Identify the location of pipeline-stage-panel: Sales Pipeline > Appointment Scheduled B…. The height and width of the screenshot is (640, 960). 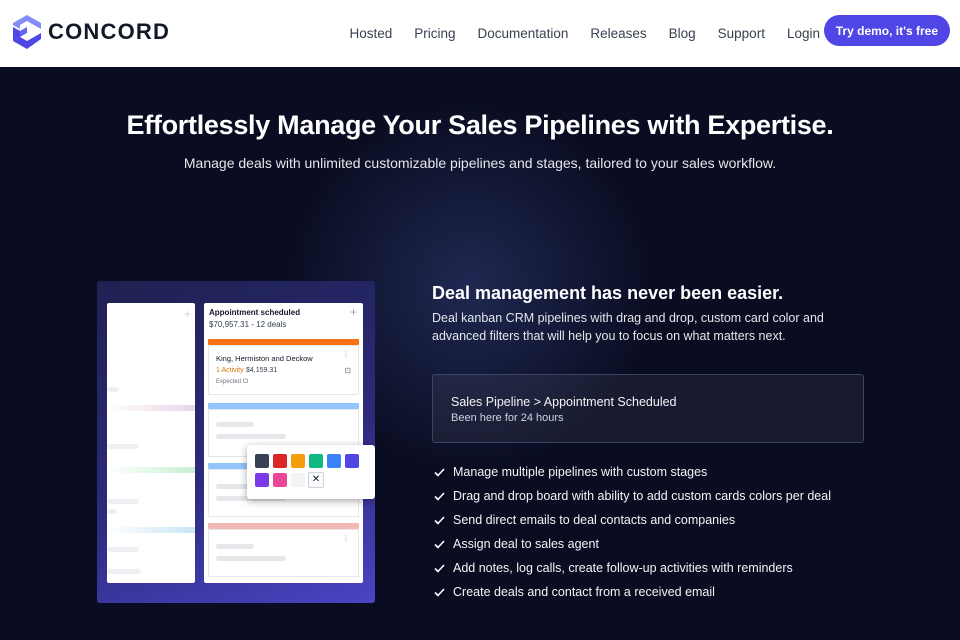
(648, 408).